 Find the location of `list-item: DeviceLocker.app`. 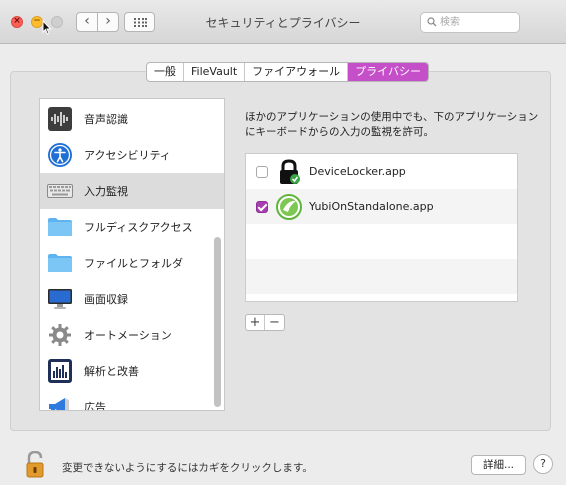

list-item: DeviceLocker.app is located at coordinates (381, 171).